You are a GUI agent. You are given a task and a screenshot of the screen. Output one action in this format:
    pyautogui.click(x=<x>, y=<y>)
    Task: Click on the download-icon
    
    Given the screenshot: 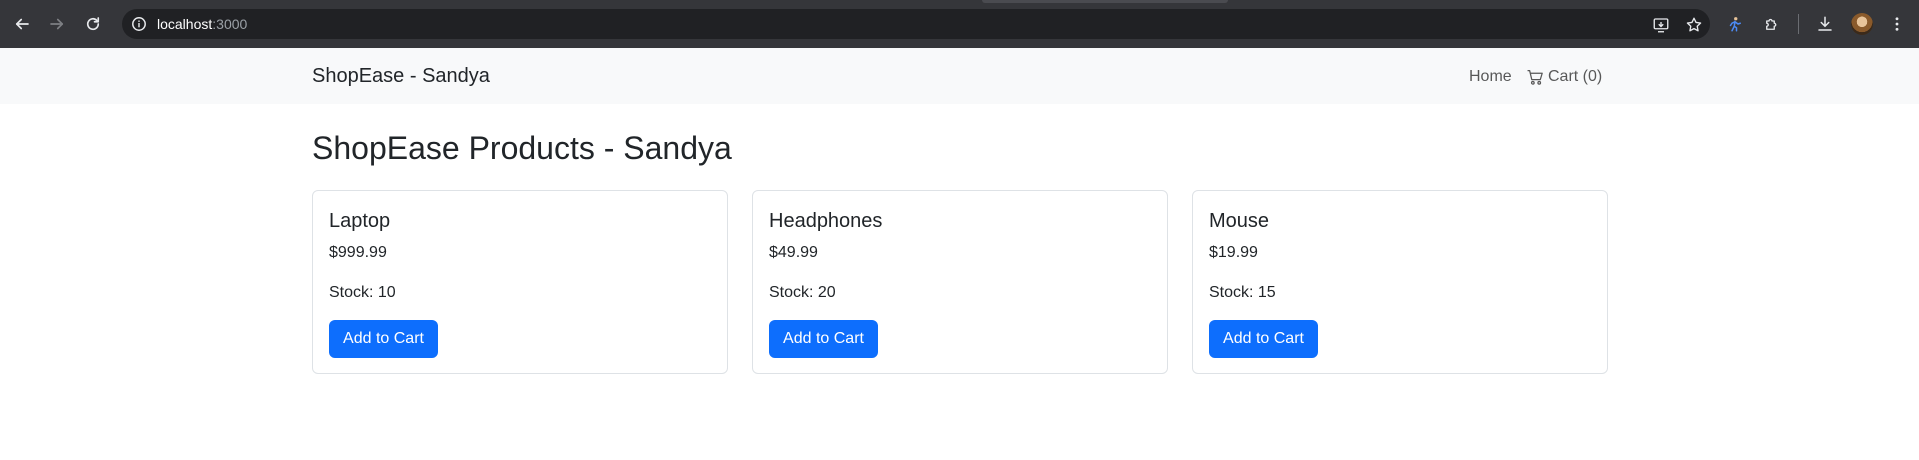 What is the action you would take?
    pyautogui.click(x=1825, y=23)
    